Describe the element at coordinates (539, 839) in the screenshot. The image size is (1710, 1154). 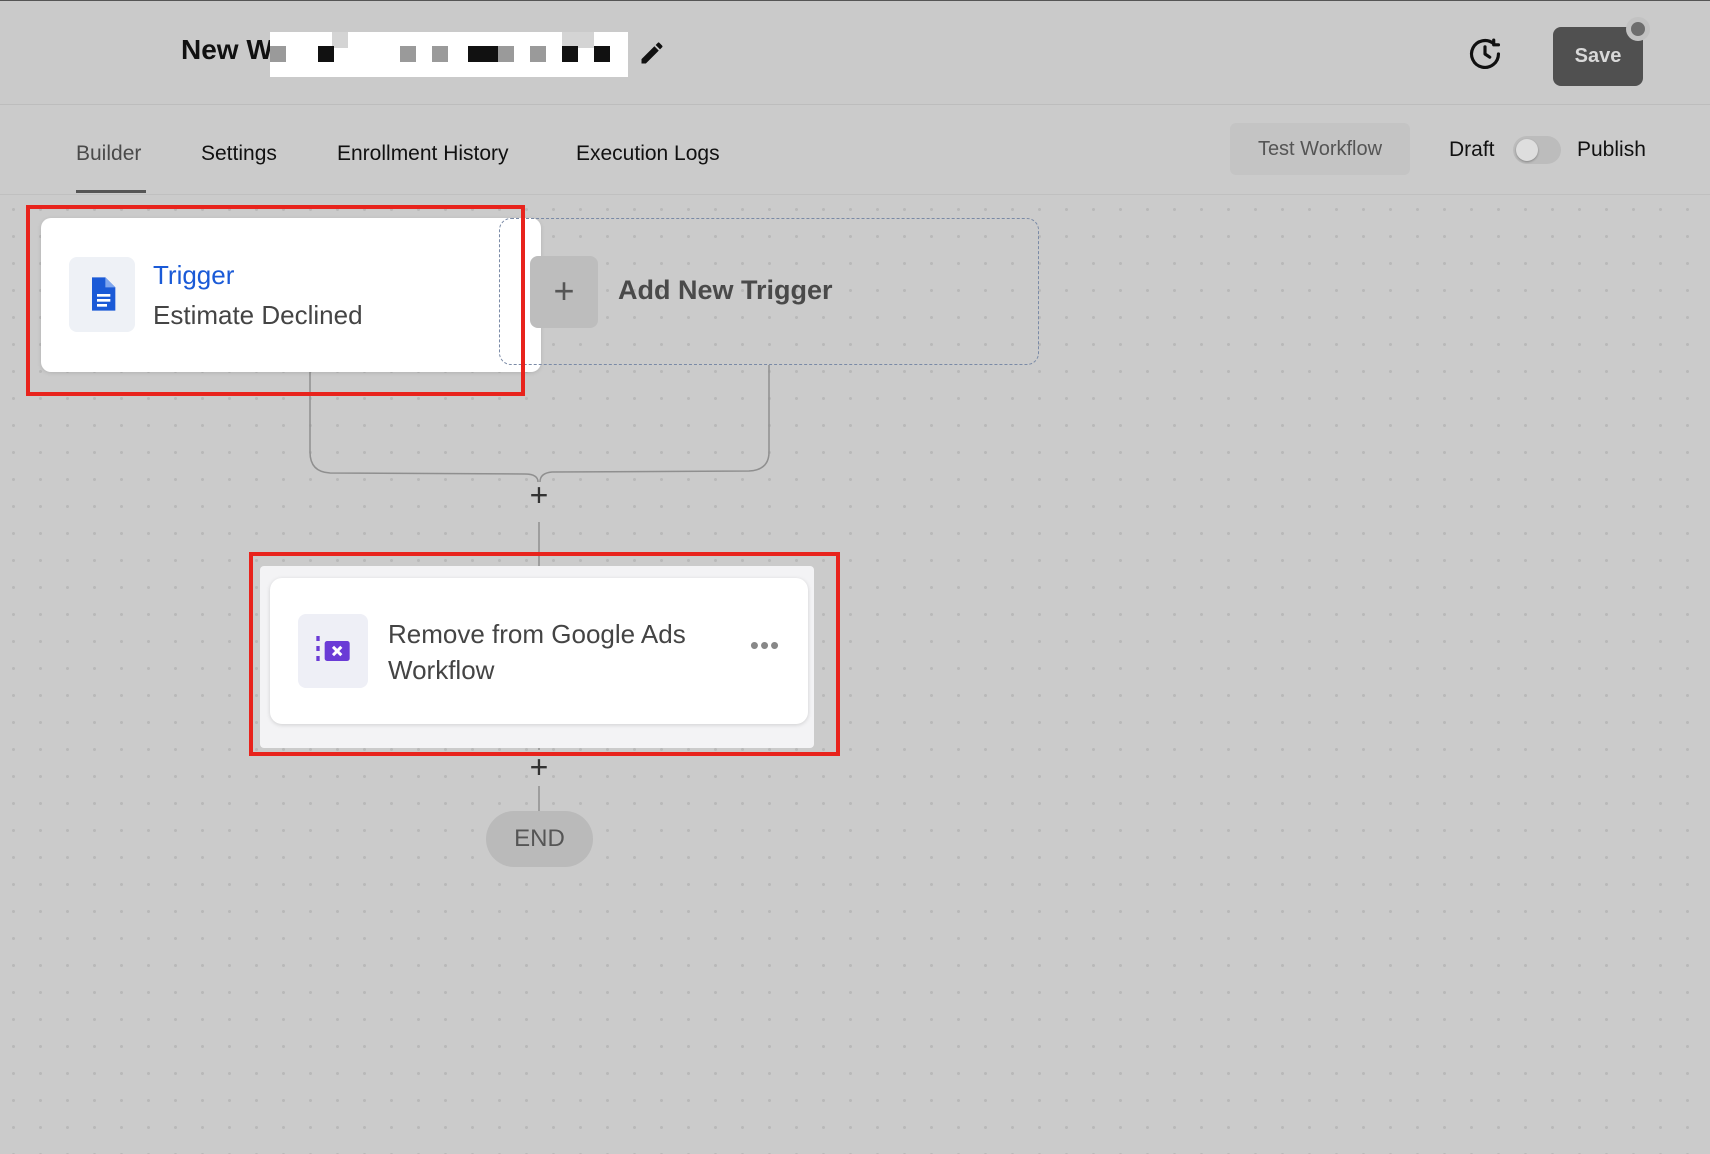
I see `end-node: END` at that location.